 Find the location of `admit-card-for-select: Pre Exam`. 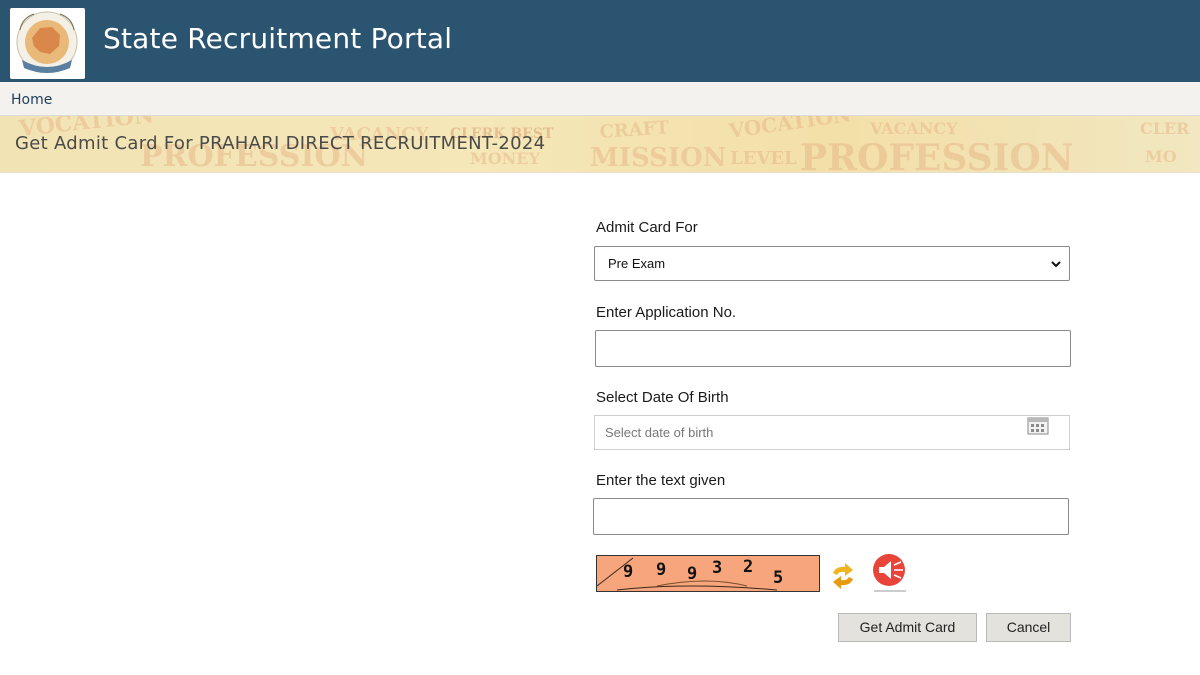

admit-card-for-select: Pre Exam is located at coordinates (832, 263).